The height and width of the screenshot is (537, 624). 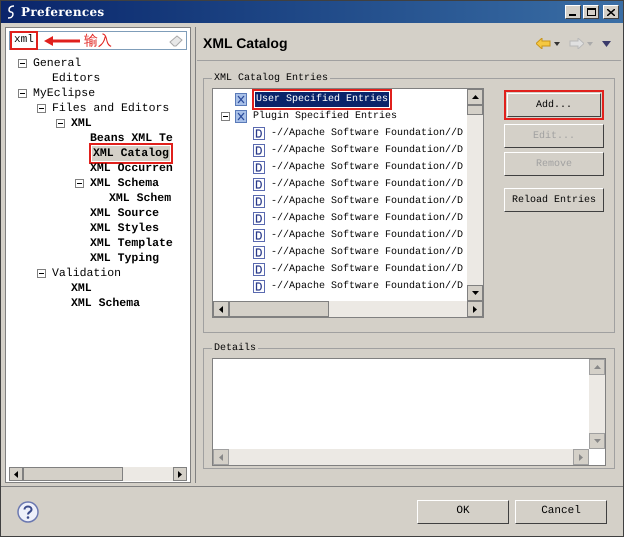 I want to click on tree-item: Editors, so click(x=76, y=78).